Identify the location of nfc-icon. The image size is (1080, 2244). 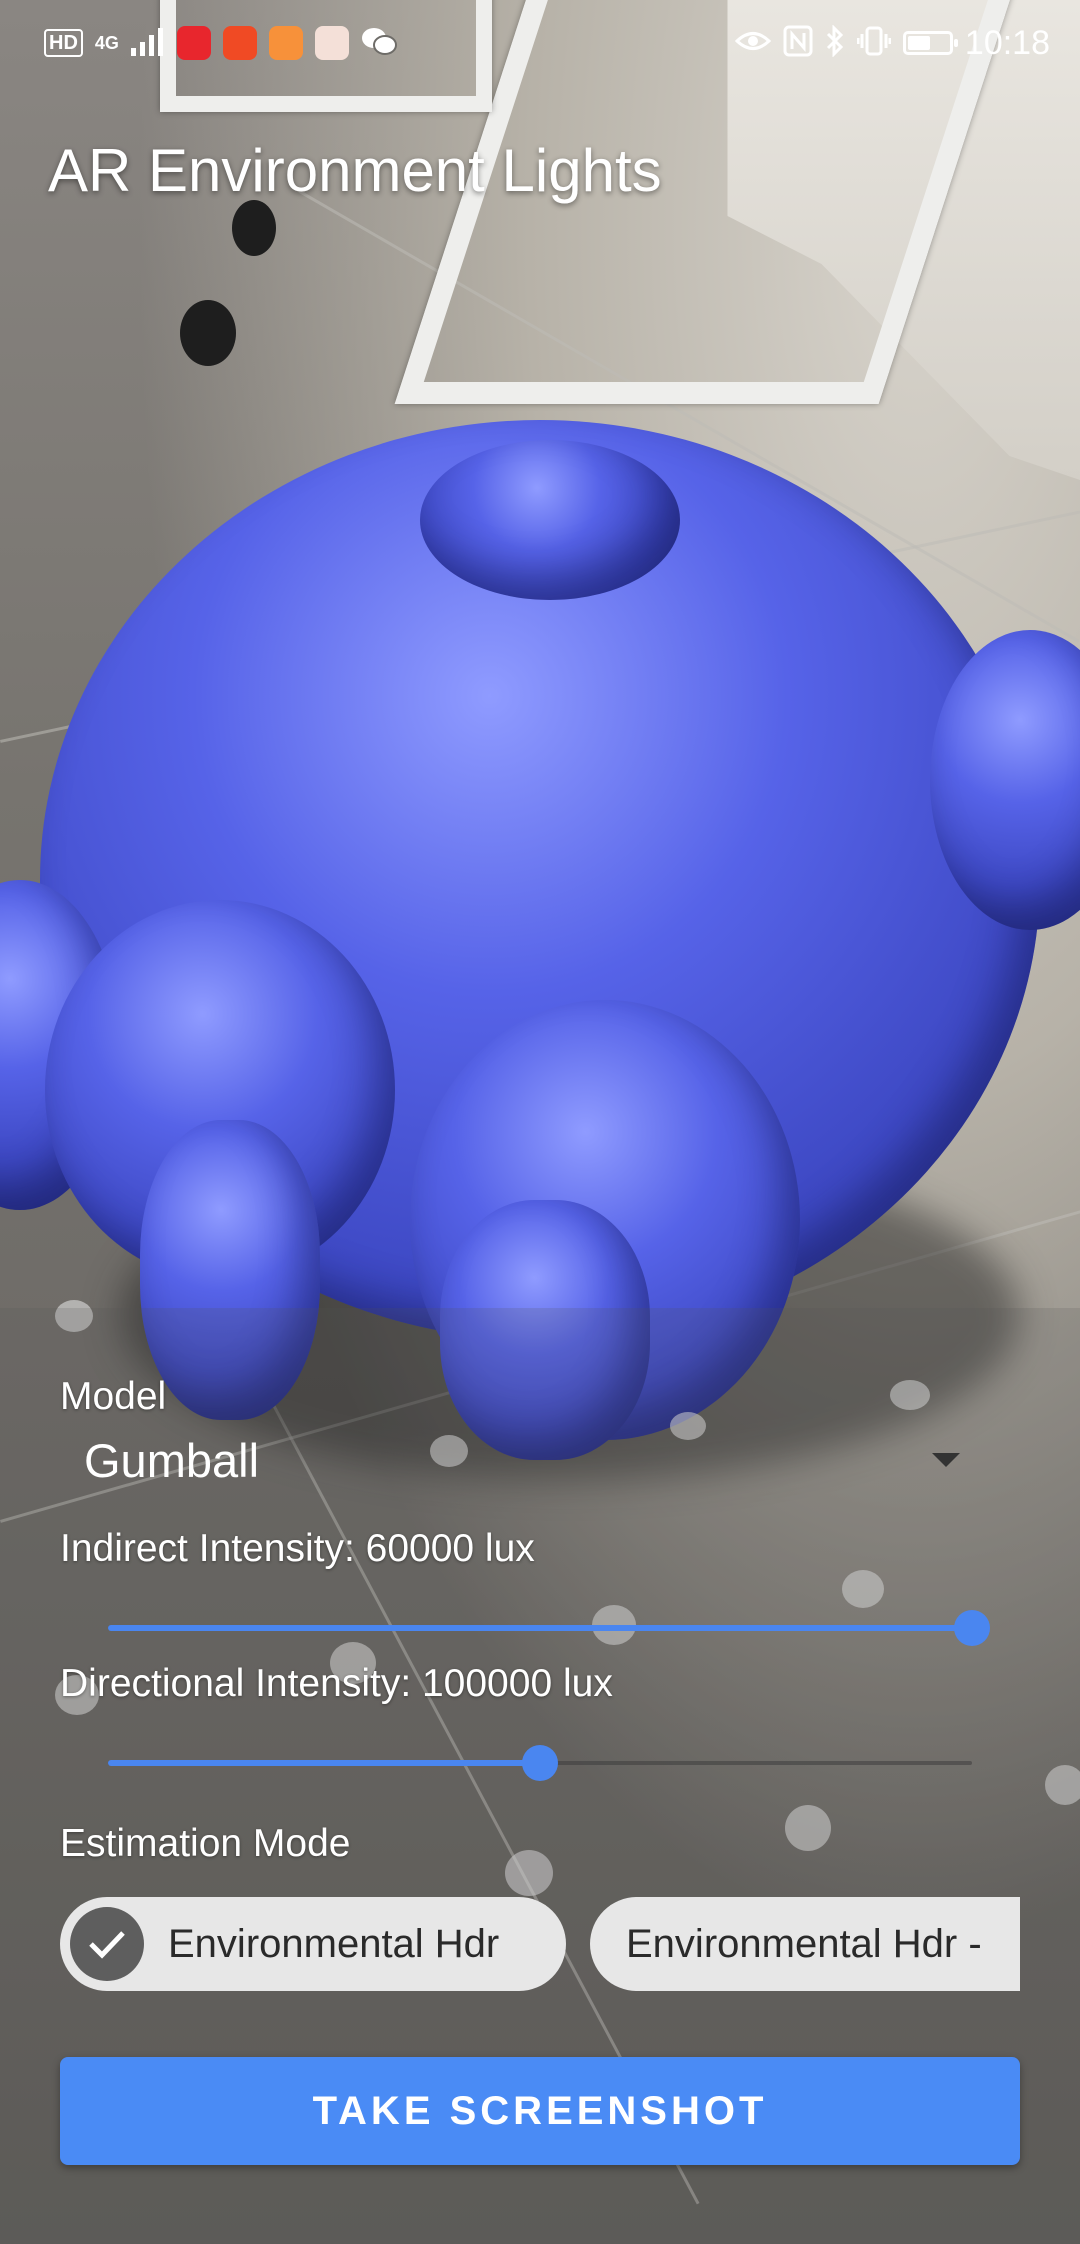
(798, 43).